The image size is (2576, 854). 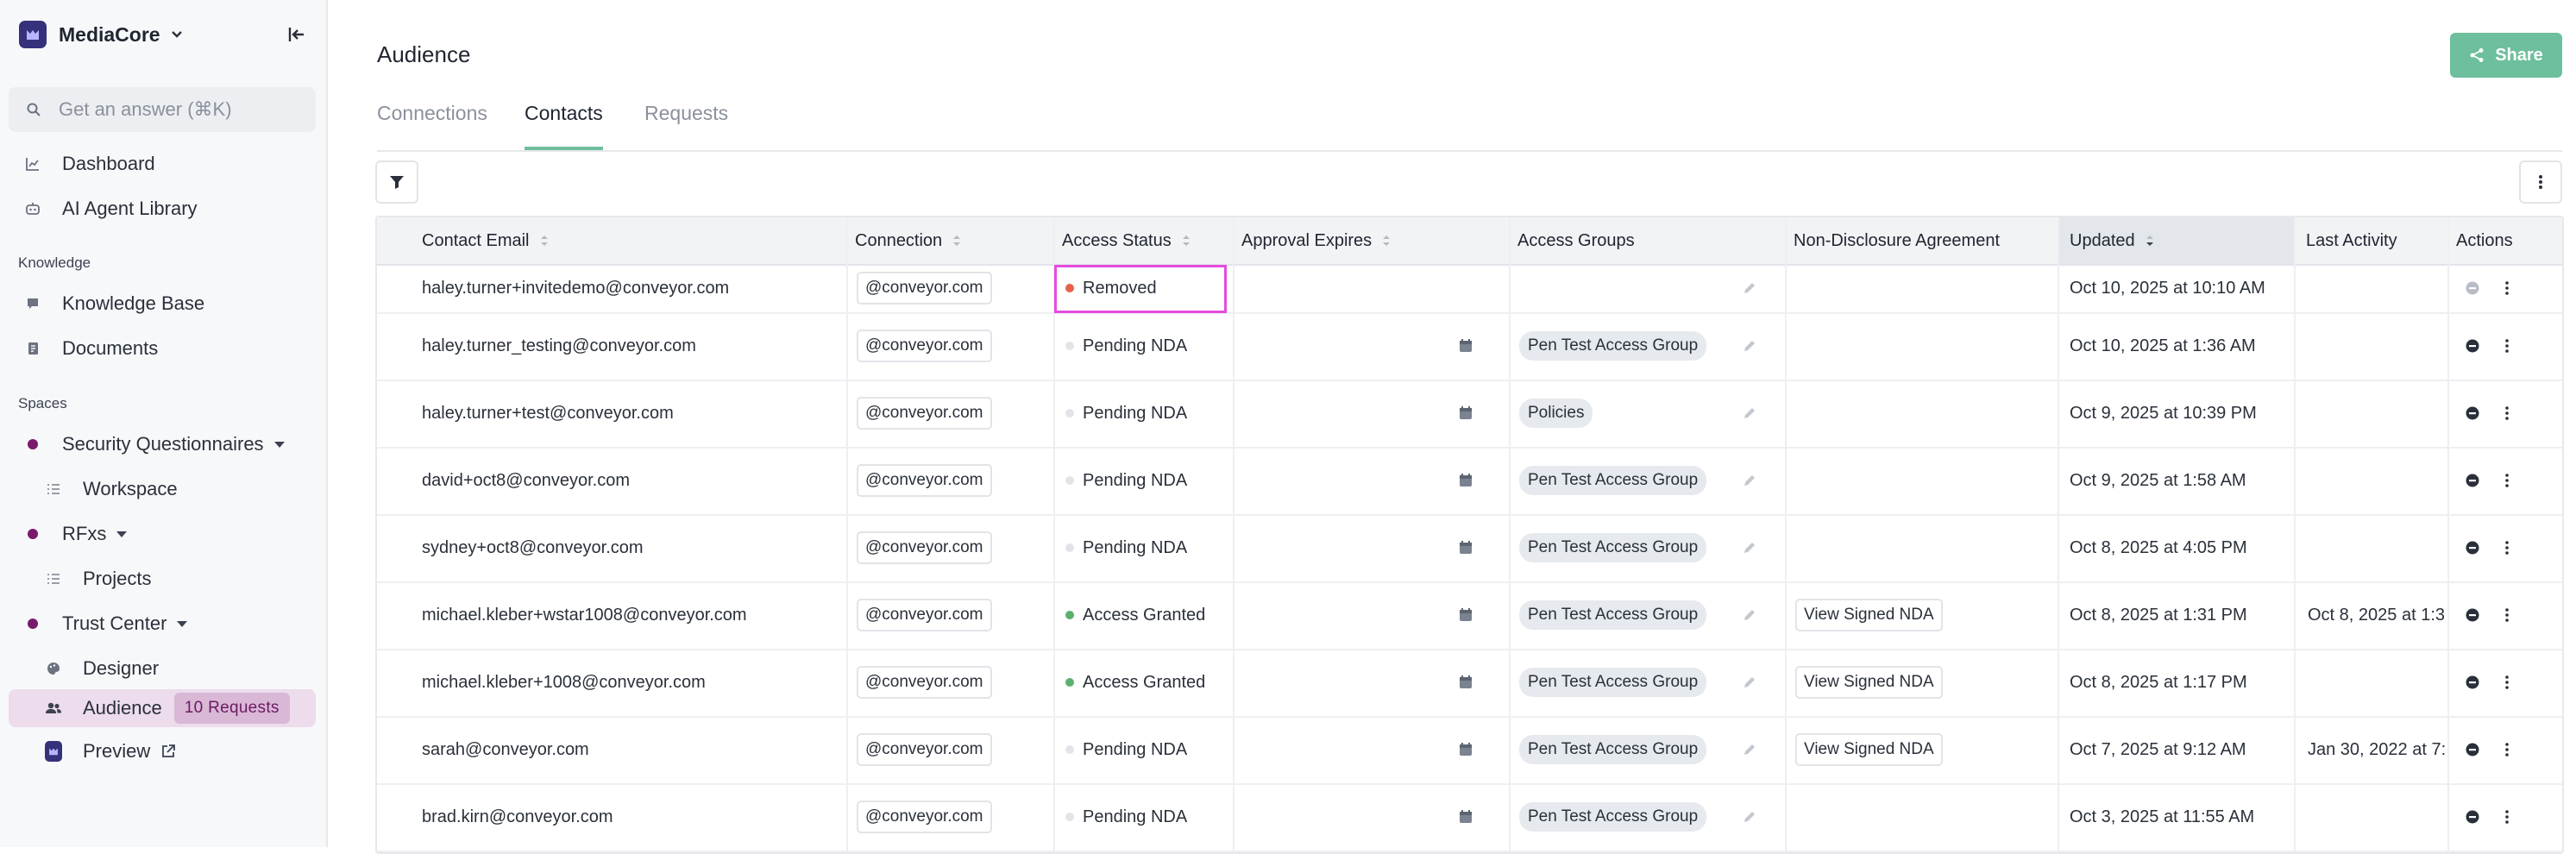 I want to click on sidebar-item-security-questionnaires: Security Questionnaires, so click(x=162, y=444).